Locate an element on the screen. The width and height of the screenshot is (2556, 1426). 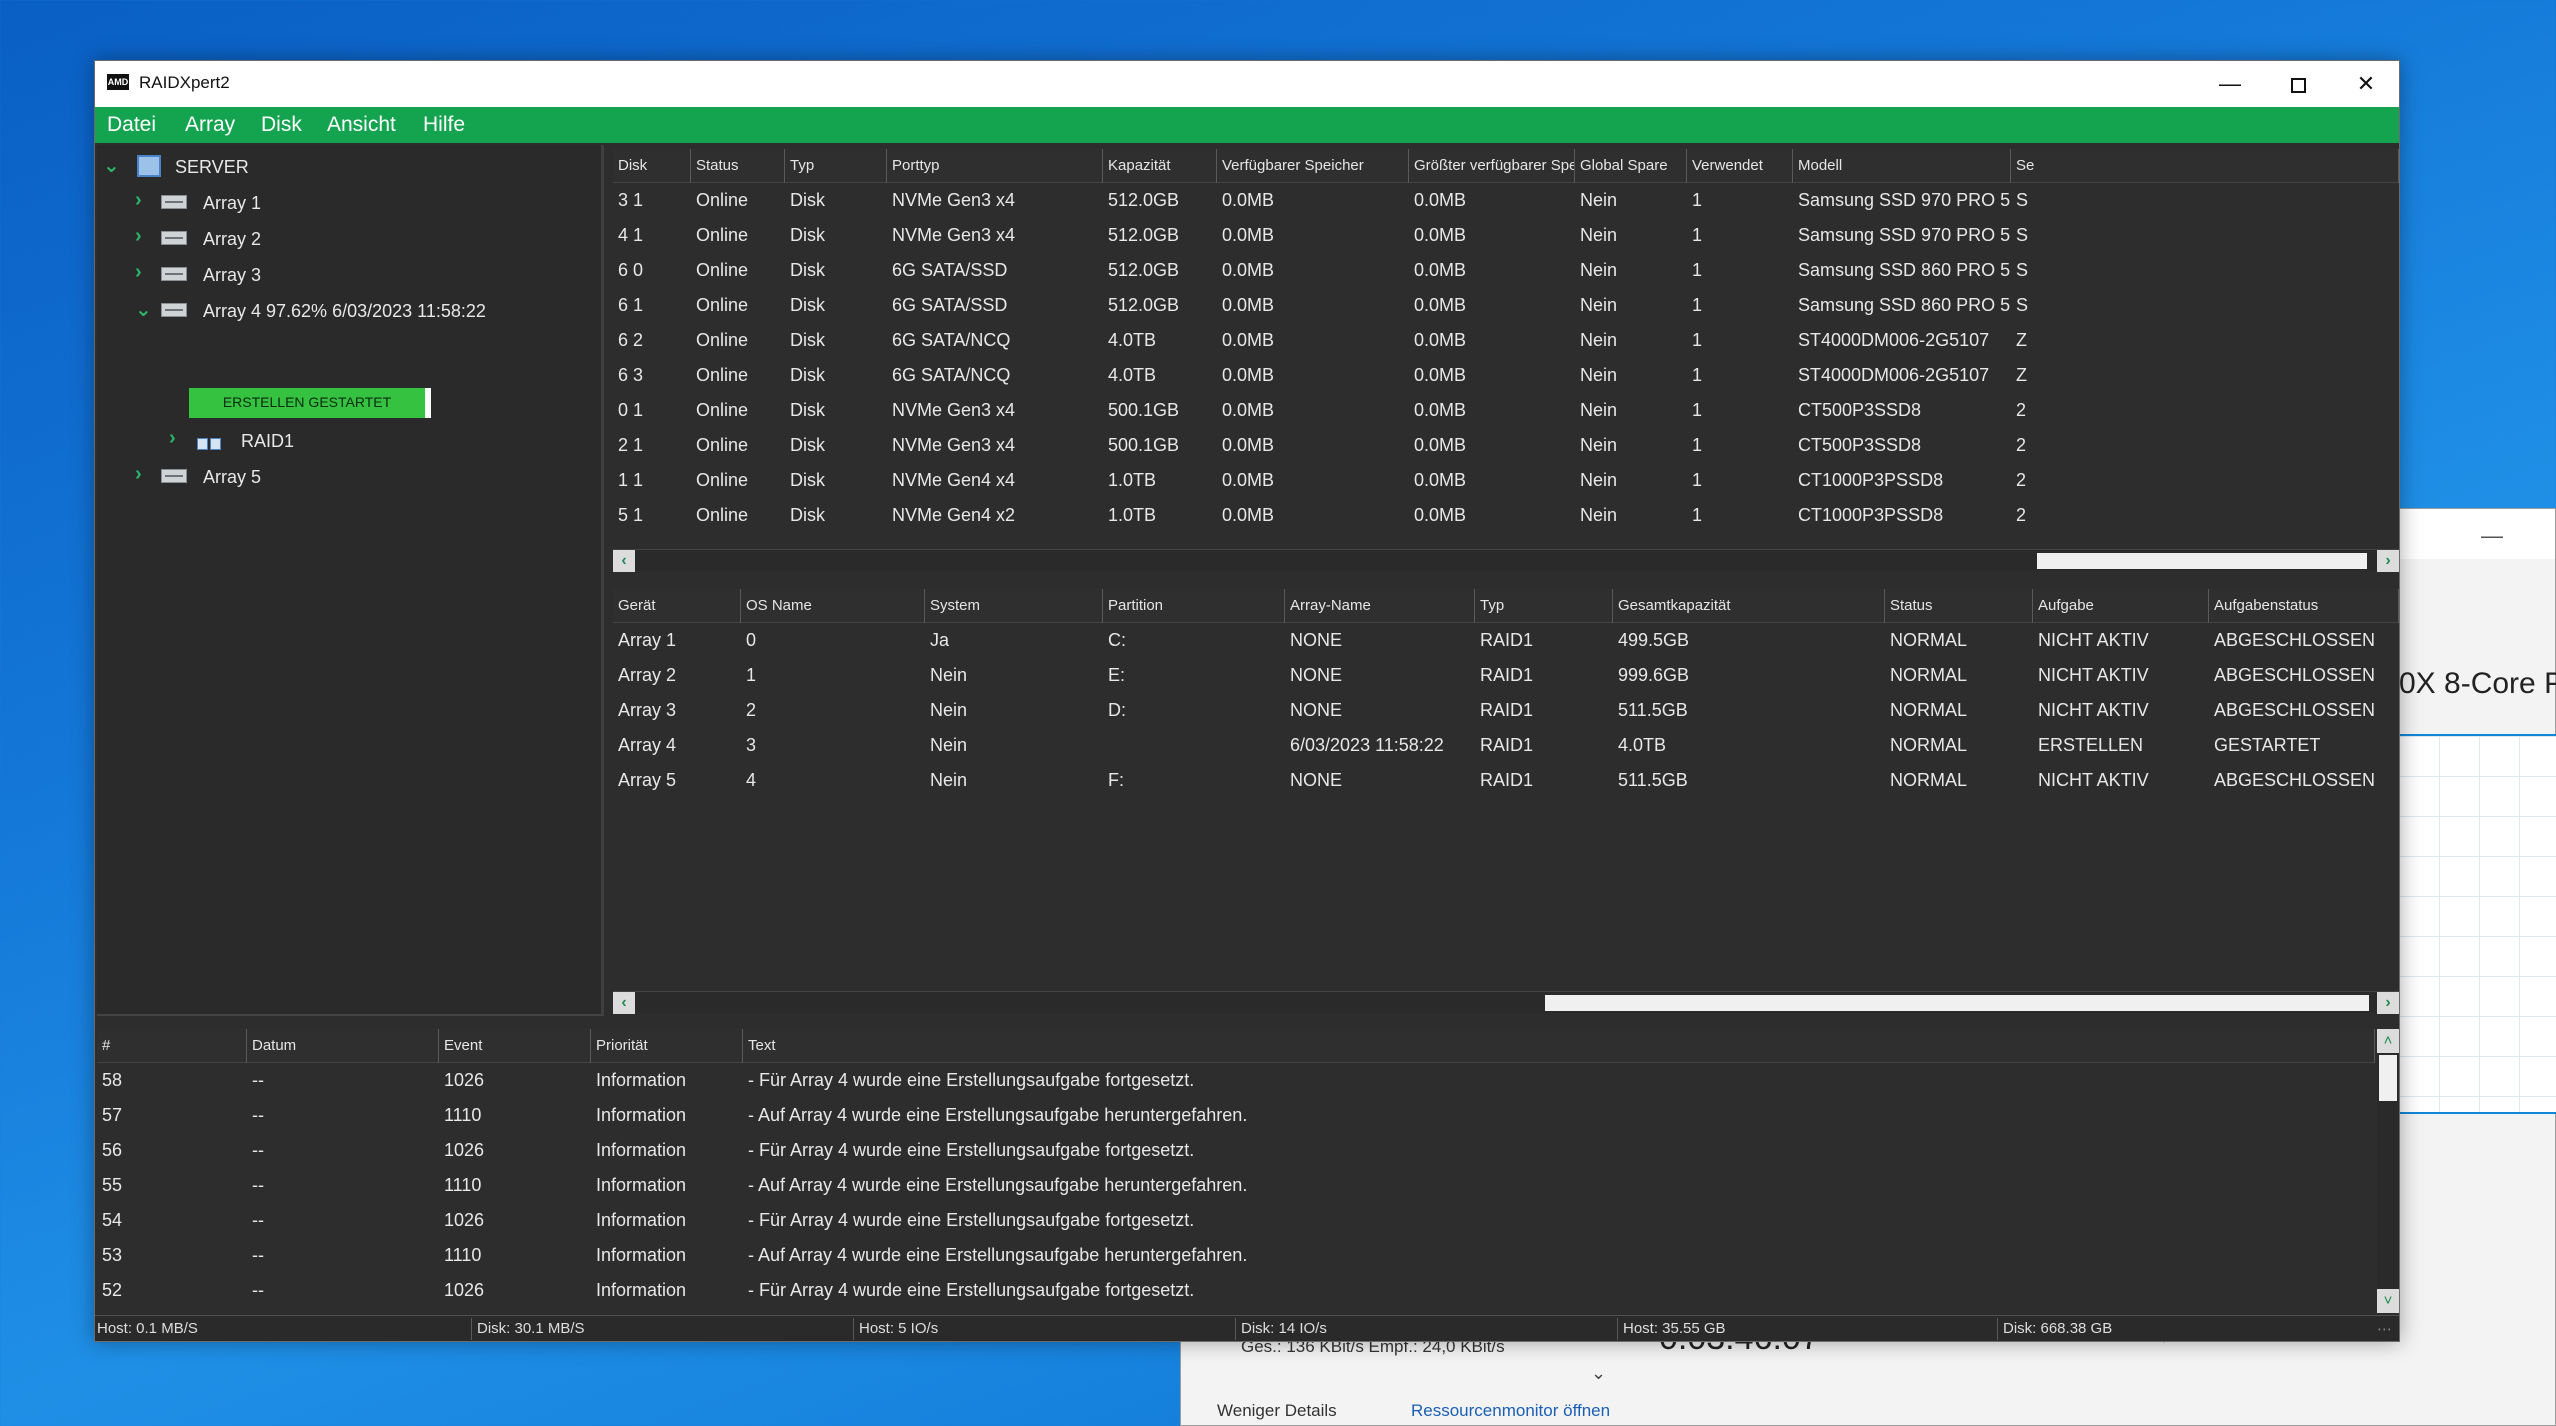
column-header: Modell is located at coordinates (1902, 166).